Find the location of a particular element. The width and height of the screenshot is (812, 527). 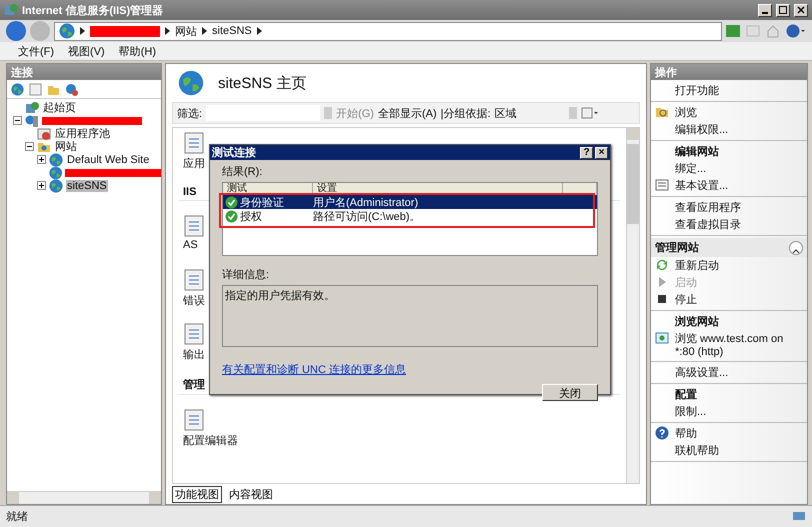

action-link: 重新启动 is located at coordinates (739, 265).